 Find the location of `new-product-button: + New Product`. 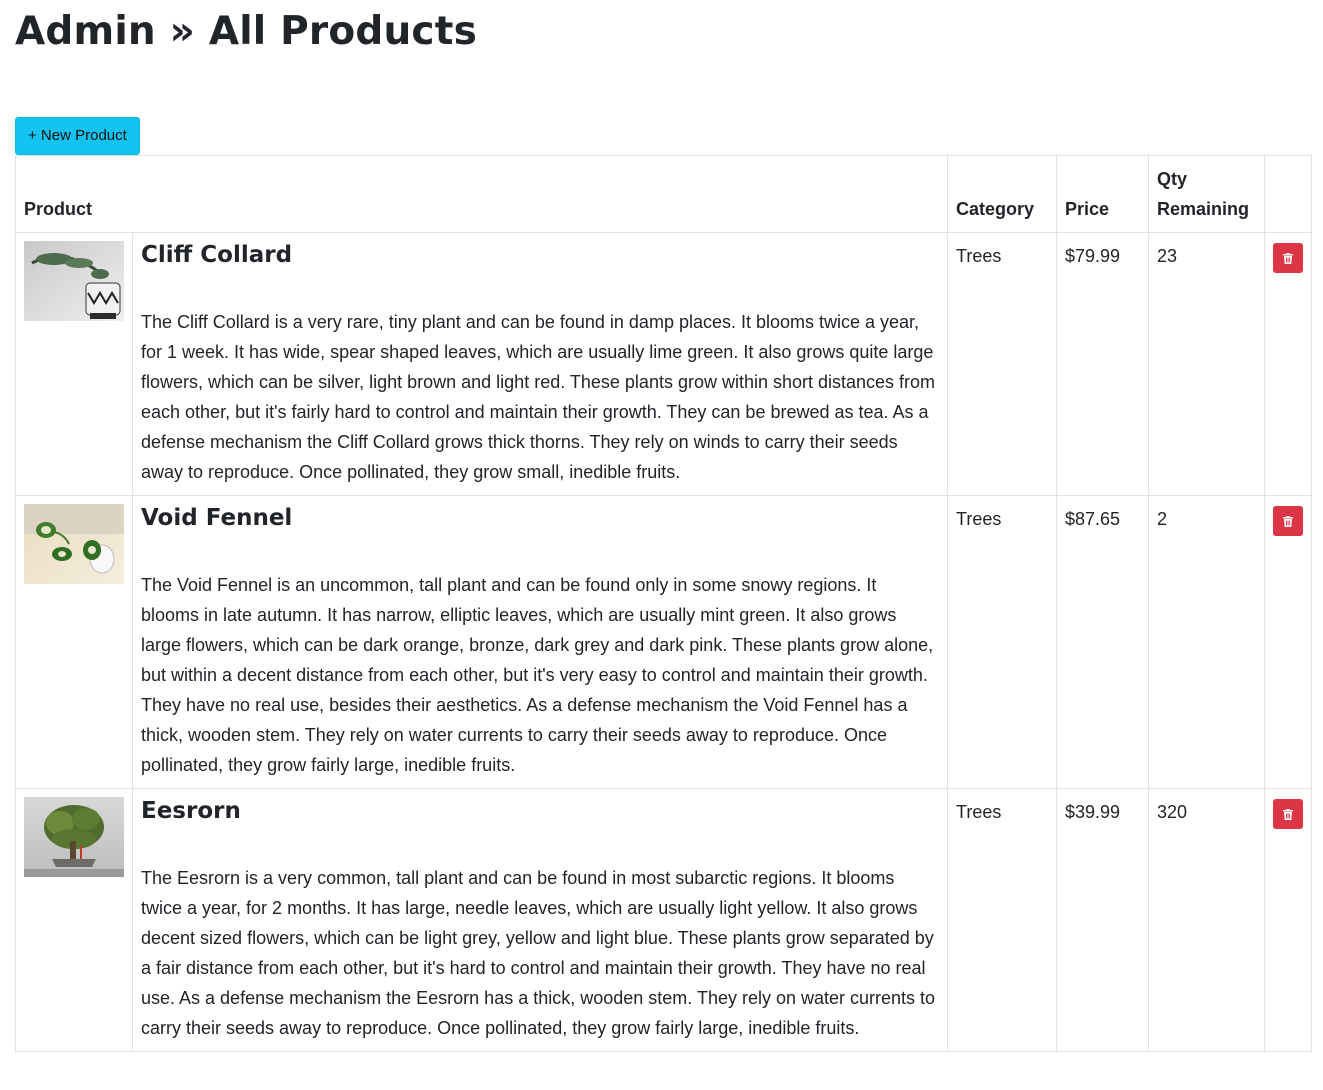

new-product-button: + New Product is located at coordinates (77, 136).